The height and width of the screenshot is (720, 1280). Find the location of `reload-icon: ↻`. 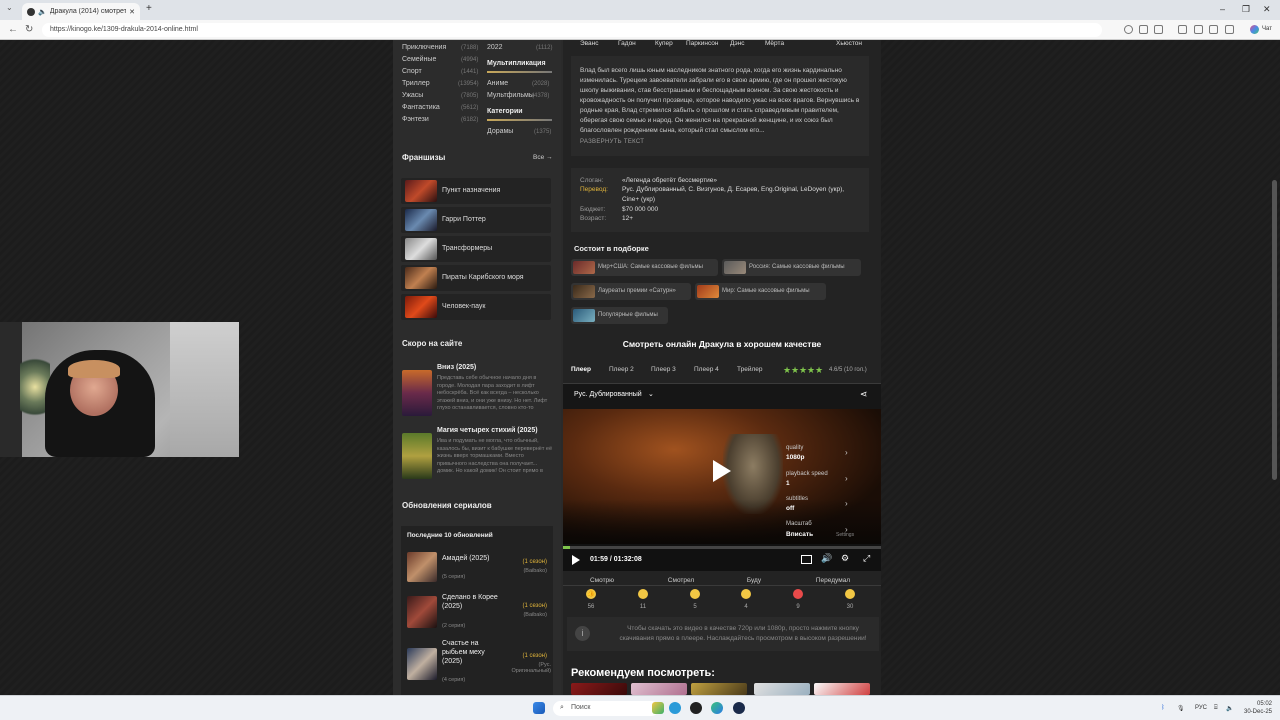

reload-icon: ↻ is located at coordinates (29, 29).